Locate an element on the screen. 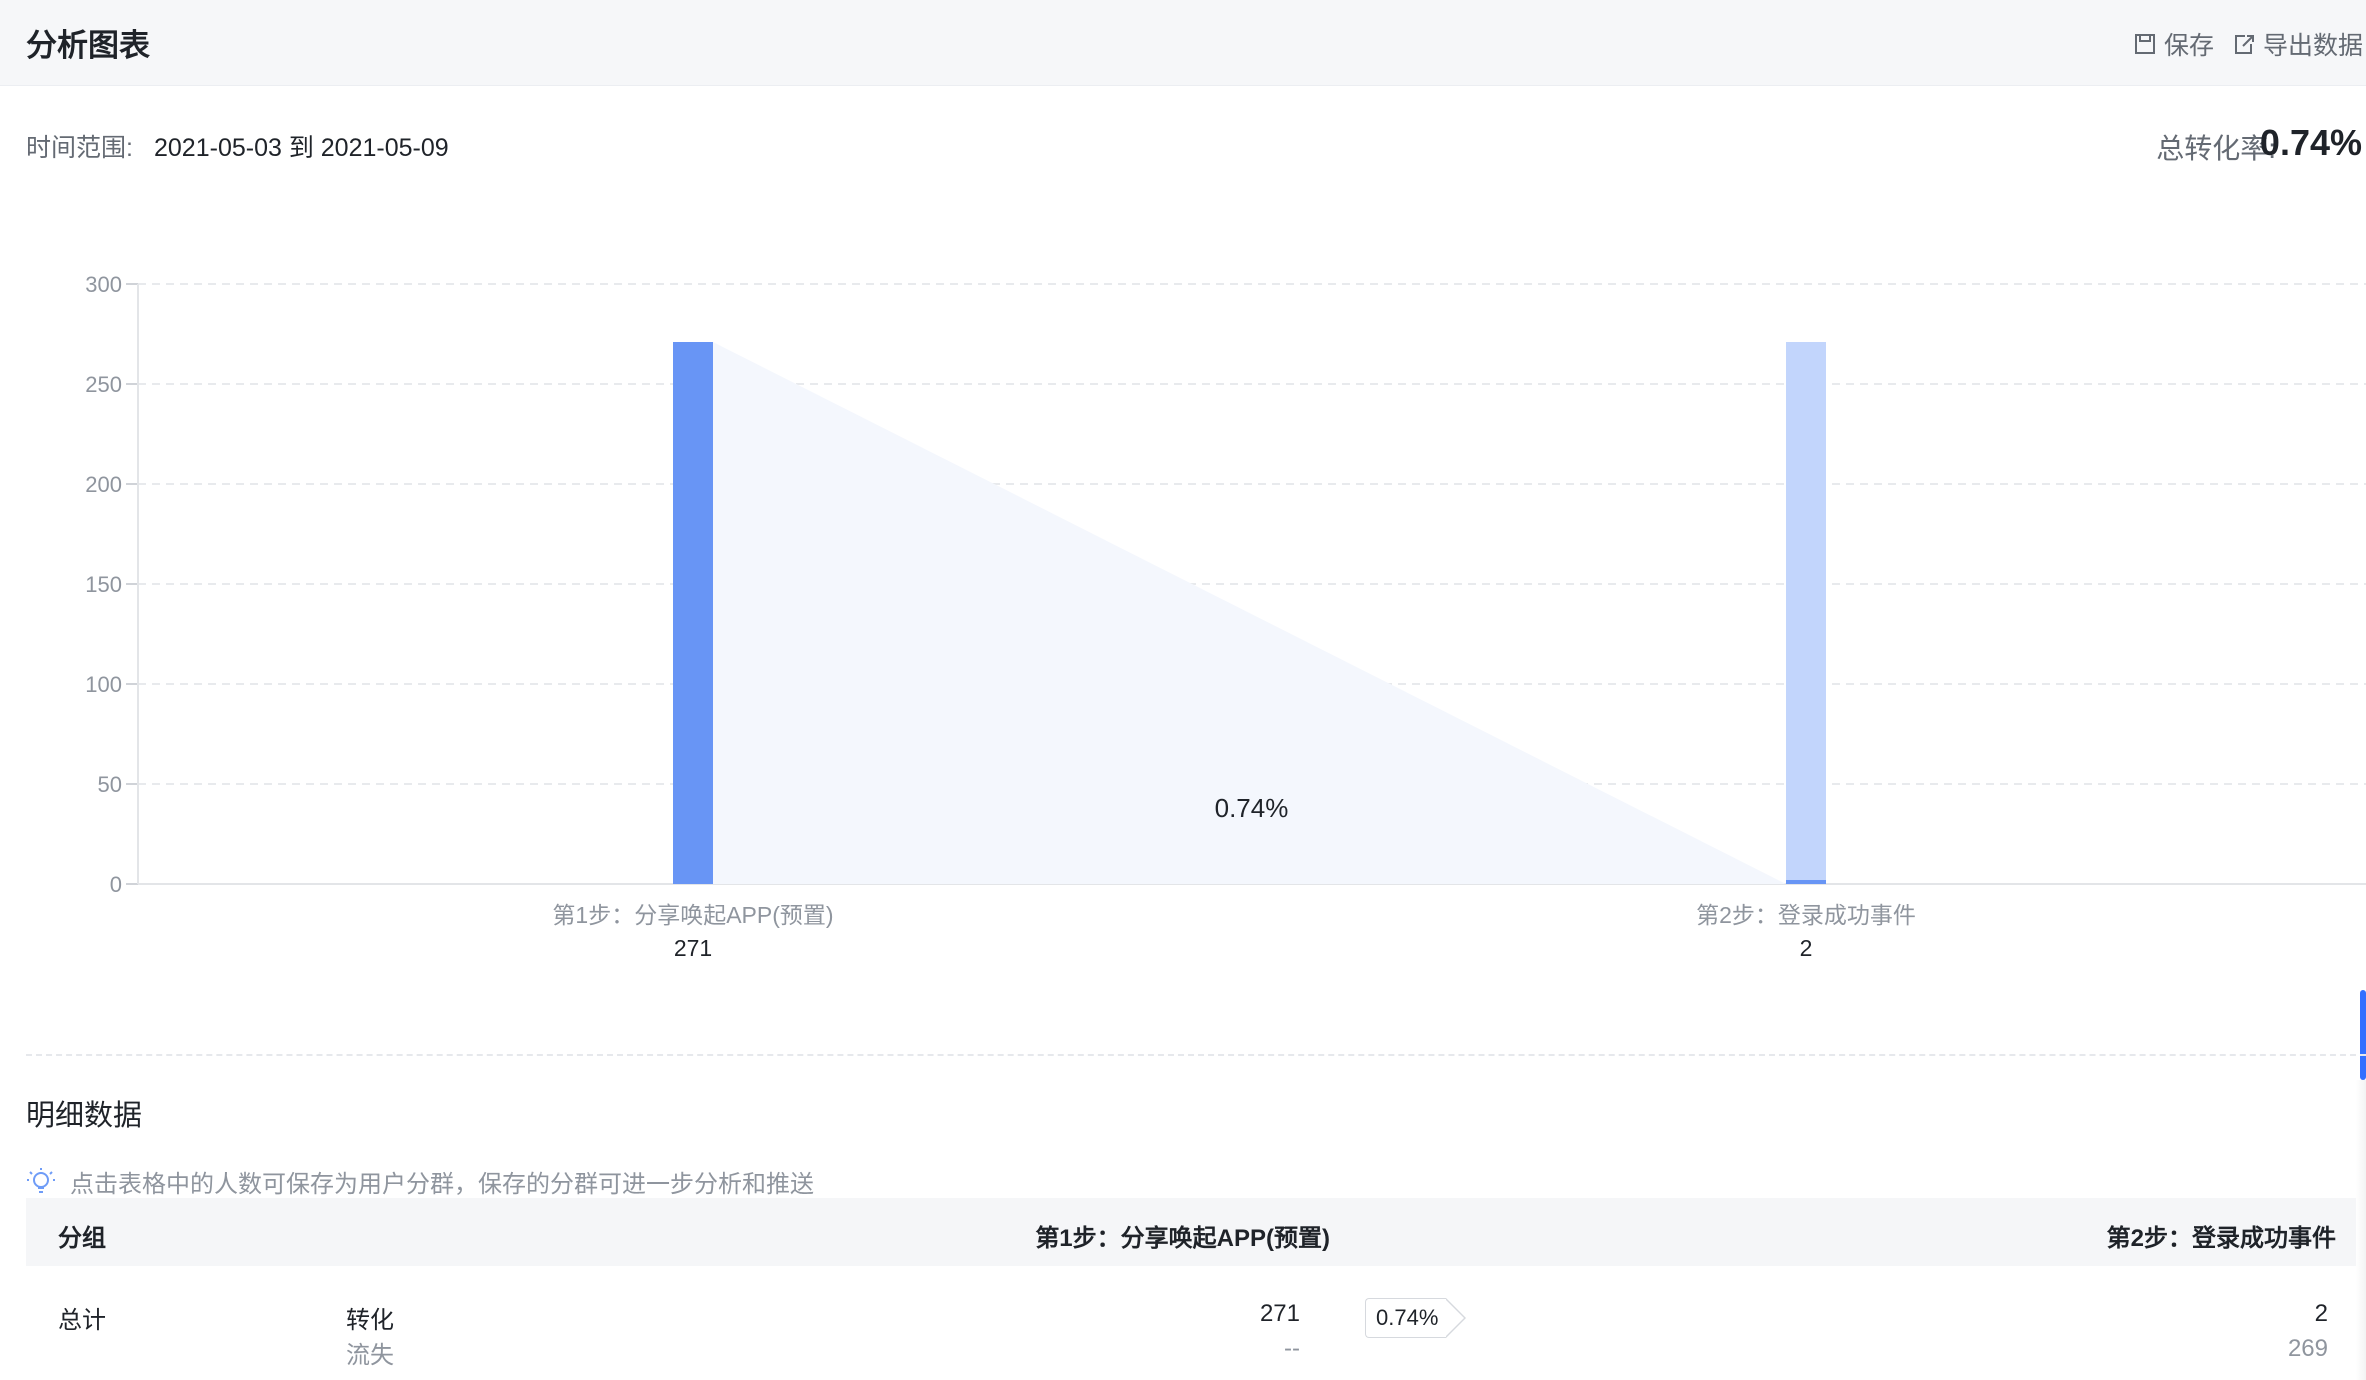 The height and width of the screenshot is (1380, 2366). save-button: 保存 is located at coordinates (2174, 44).